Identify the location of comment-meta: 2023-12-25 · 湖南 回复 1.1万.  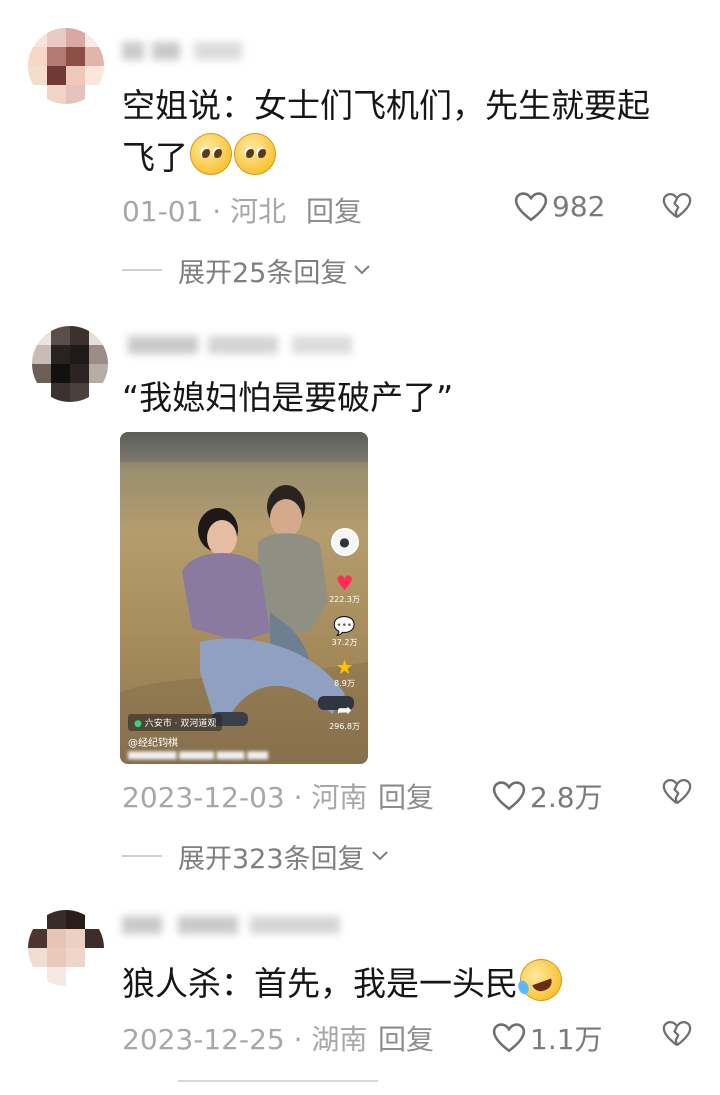
(407, 1038).